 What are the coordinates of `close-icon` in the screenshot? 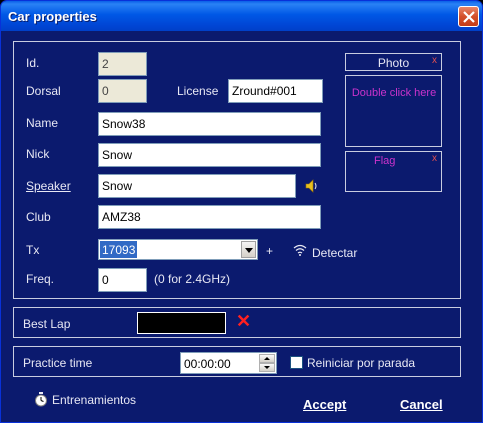 It's located at (469, 17).